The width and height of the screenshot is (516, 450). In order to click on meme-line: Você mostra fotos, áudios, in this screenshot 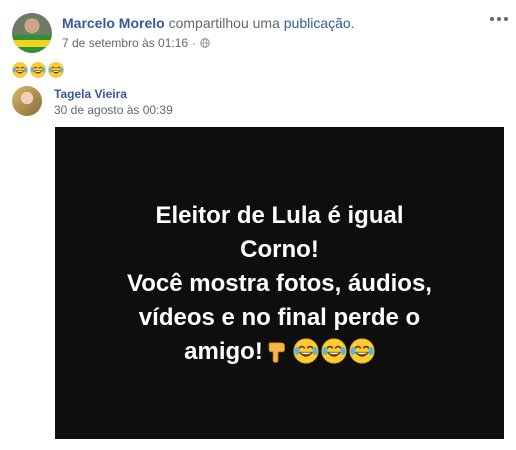, I will do `click(279, 283)`.